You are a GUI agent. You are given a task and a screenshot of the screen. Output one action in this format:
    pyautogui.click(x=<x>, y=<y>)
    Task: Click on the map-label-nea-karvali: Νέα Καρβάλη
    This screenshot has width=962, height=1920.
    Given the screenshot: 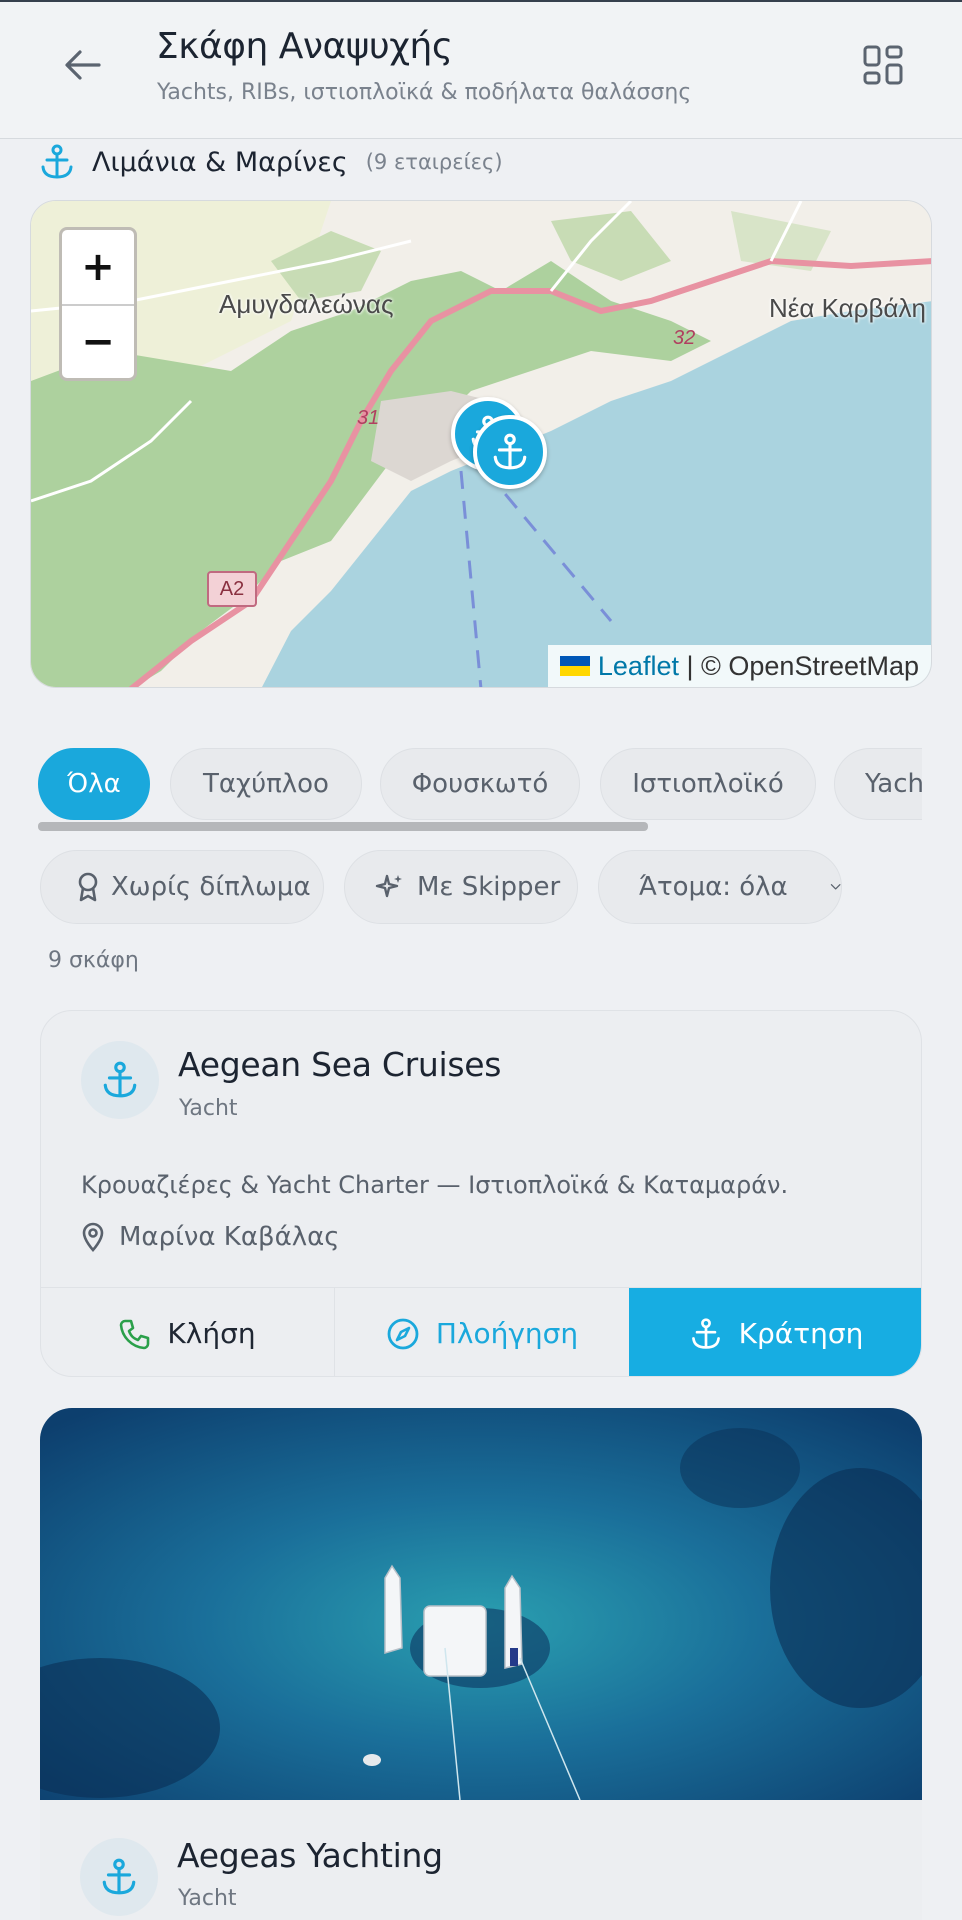 What is the action you would take?
    pyautogui.click(x=847, y=308)
    